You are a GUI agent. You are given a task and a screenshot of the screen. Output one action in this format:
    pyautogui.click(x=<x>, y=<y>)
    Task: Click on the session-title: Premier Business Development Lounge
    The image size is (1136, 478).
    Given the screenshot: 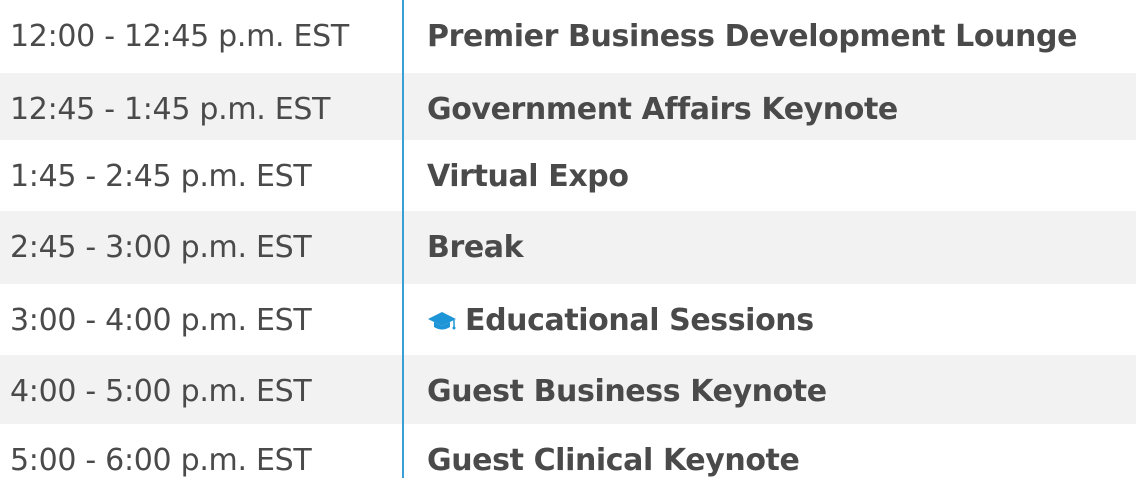 What is the action you would take?
    pyautogui.click(x=739, y=36)
    